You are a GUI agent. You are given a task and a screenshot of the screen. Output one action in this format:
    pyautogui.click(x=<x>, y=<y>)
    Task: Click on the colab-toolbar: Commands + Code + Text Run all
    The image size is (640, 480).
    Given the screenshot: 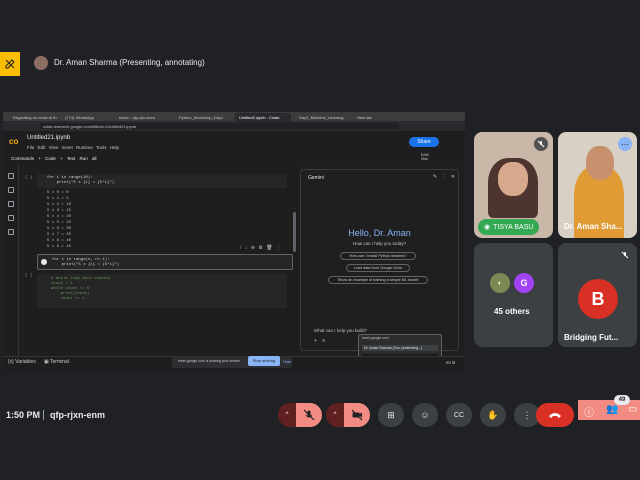 What is the action you would take?
    pyautogui.click(x=54, y=158)
    